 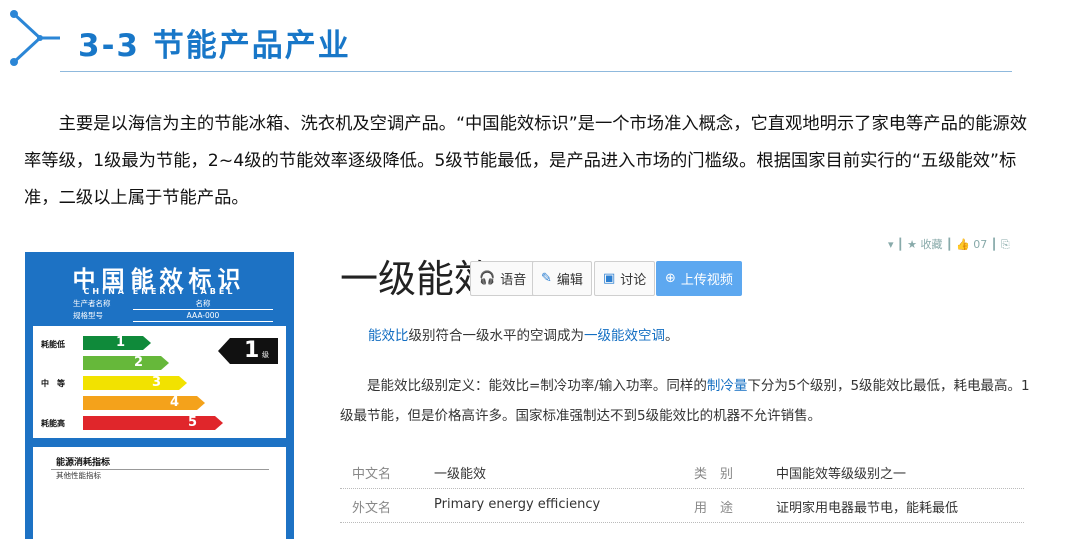 I want to click on entry-top-tools: ▾ ┃ ★ 收藏 ┃ 👍 07 ┃ ⎘, so click(x=949, y=244).